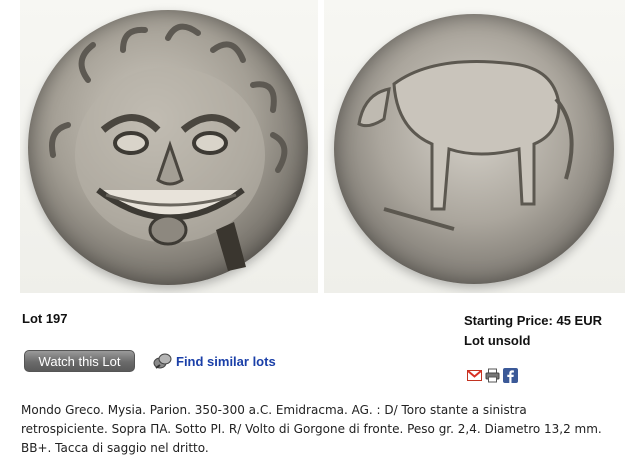 Image resolution: width=625 pixels, height=458 pixels. I want to click on gmail-icon, so click(474, 375).